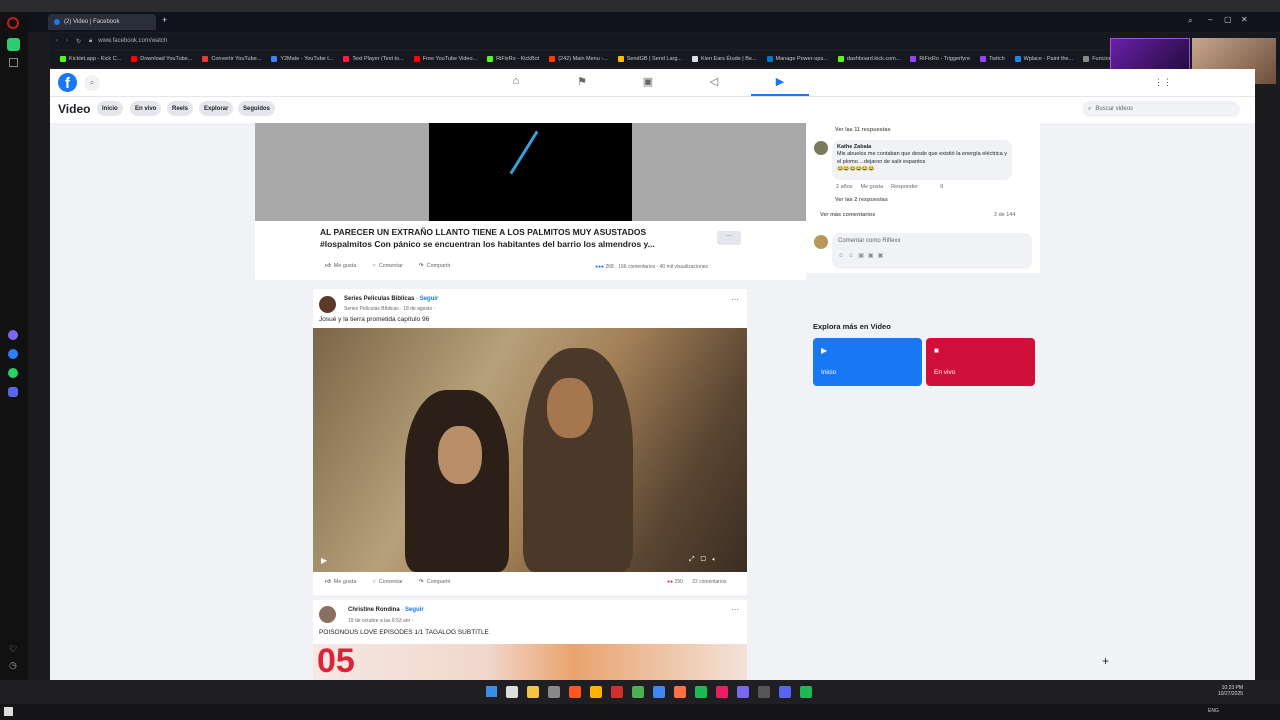 Image resolution: width=1280 pixels, height=720 pixels. Describe the element at coordinates (67, 41) in the screenshot. I see `forward-icon: ›` at that location.